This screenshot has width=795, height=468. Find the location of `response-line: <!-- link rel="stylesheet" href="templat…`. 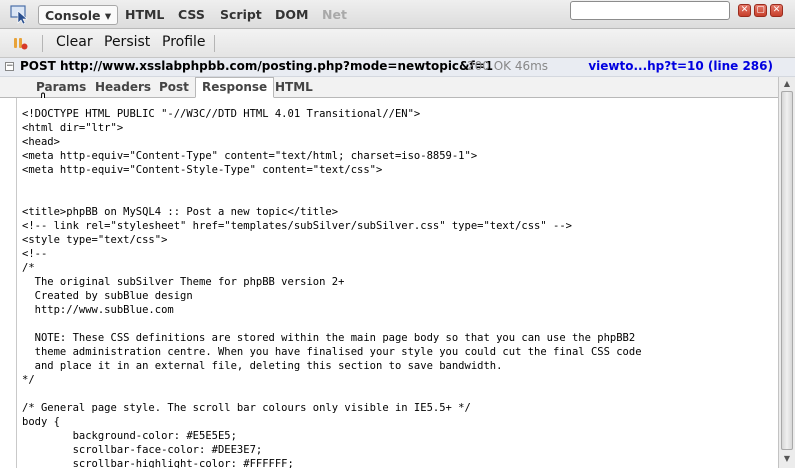

response-line: <!-- link rel="stylesheet" href="templat… is located at coordinates (297, 226).